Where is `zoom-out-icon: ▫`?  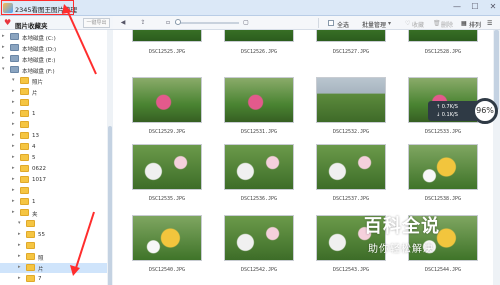
zoom-out-icon: ▫ is located at coordinates (168, 23).